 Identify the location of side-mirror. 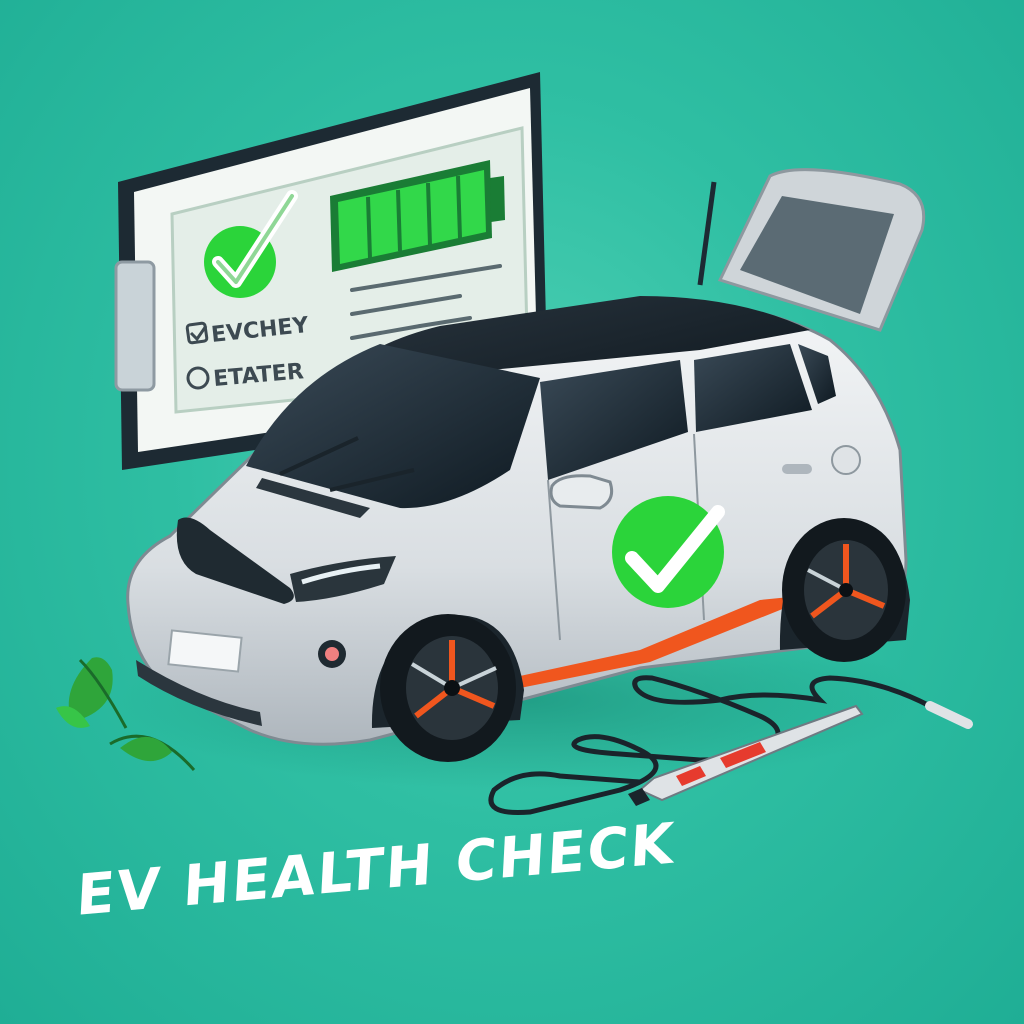
(581, 492).